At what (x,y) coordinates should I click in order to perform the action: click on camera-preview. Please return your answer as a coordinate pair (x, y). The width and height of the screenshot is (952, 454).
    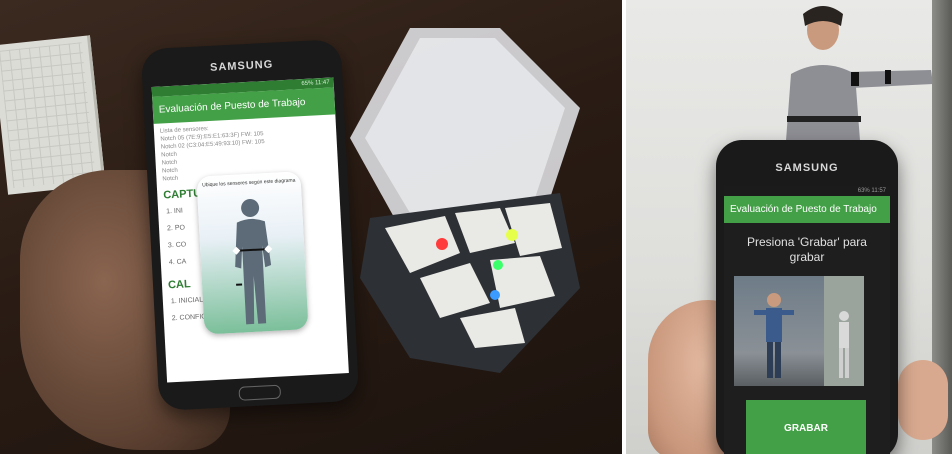
    Looking at the image, I should click on (799, 331).